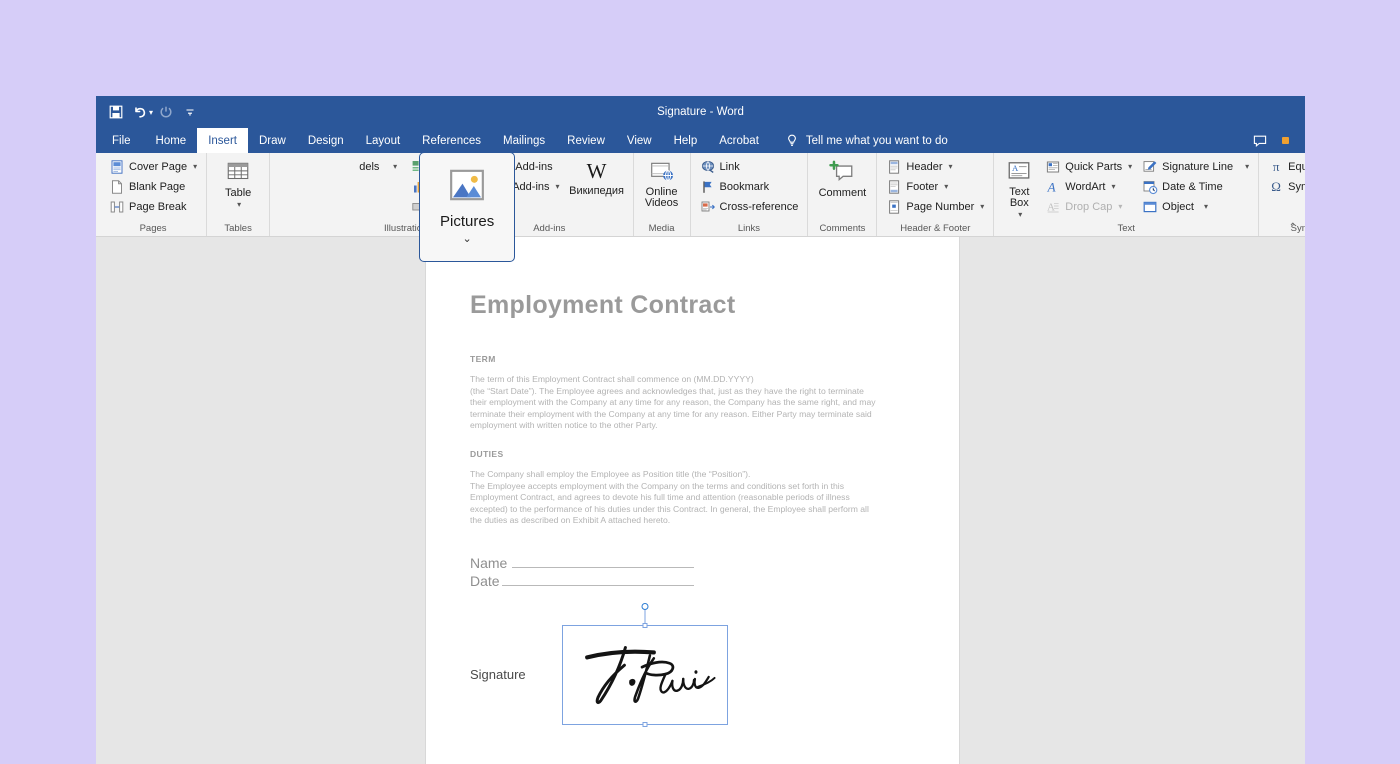  I want to click on online-videos-label: Online Videos, so click(661, 197).